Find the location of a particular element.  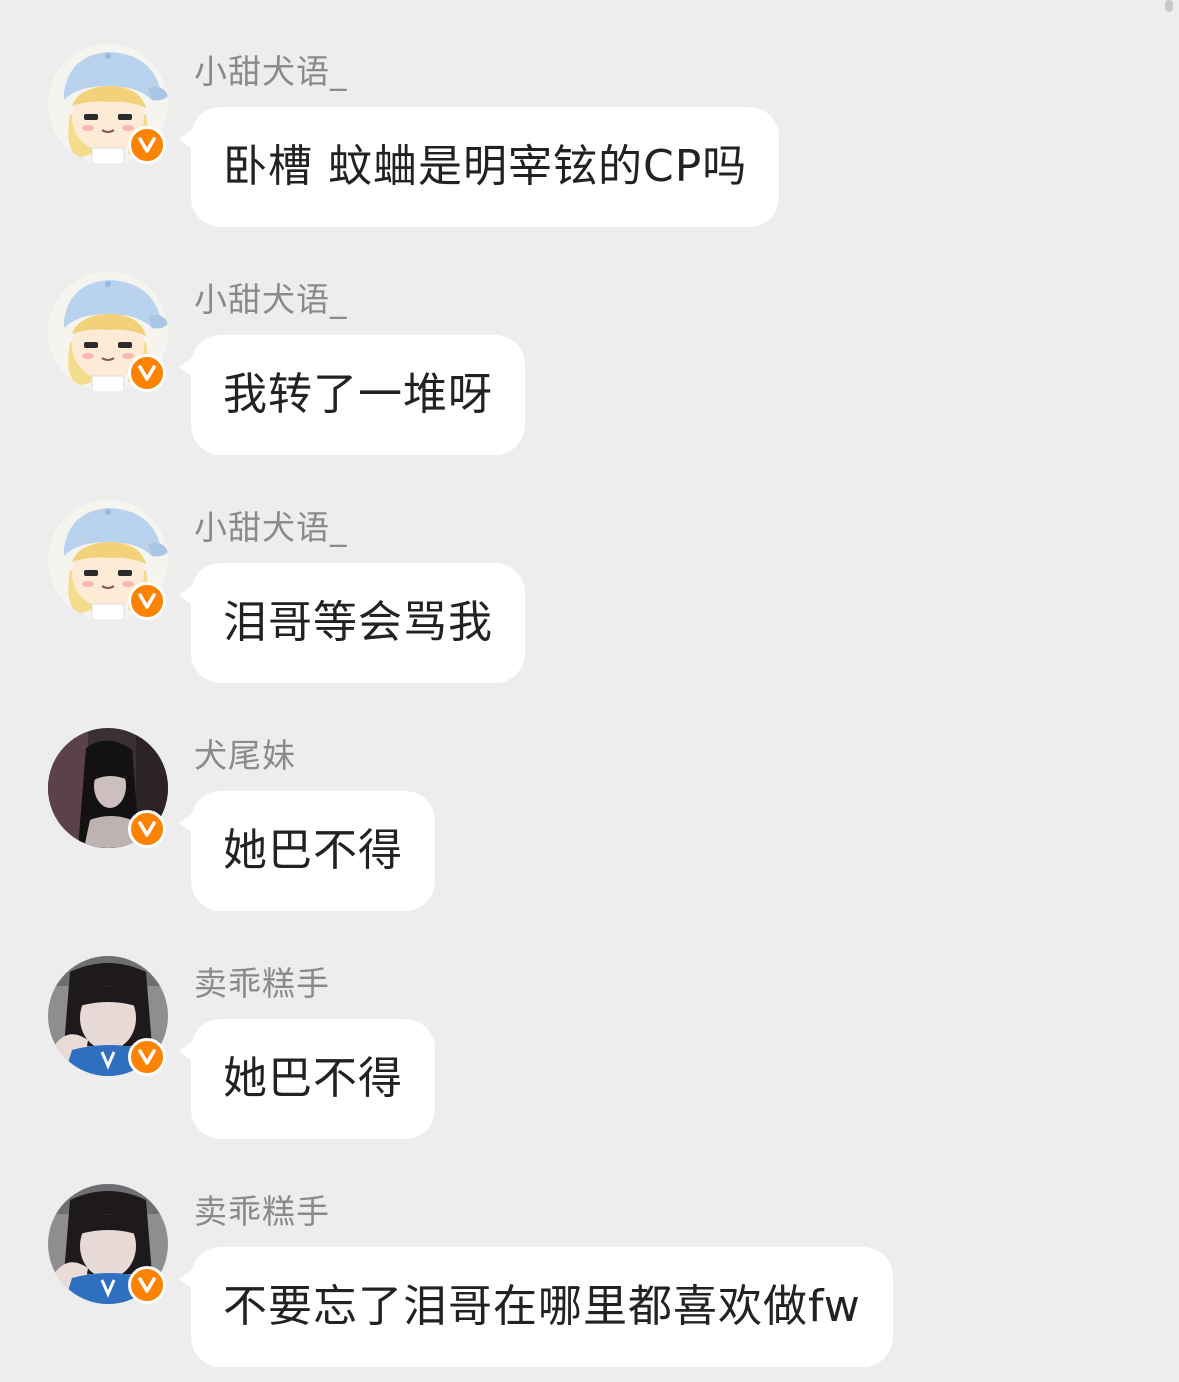

message-bubble: 泪哥等会骂我 is located at coordinates (352, 623).